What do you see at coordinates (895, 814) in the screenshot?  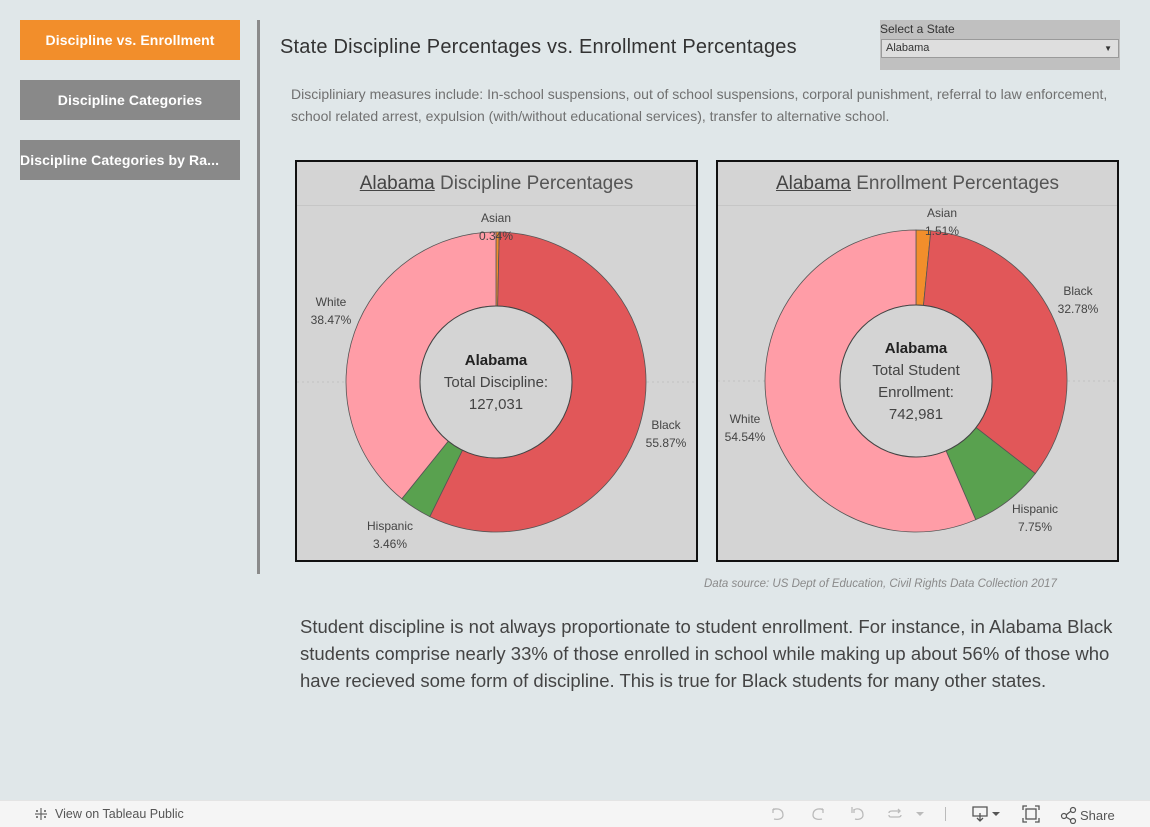 I see `refresh-icon` at bounding box center [895, 814].